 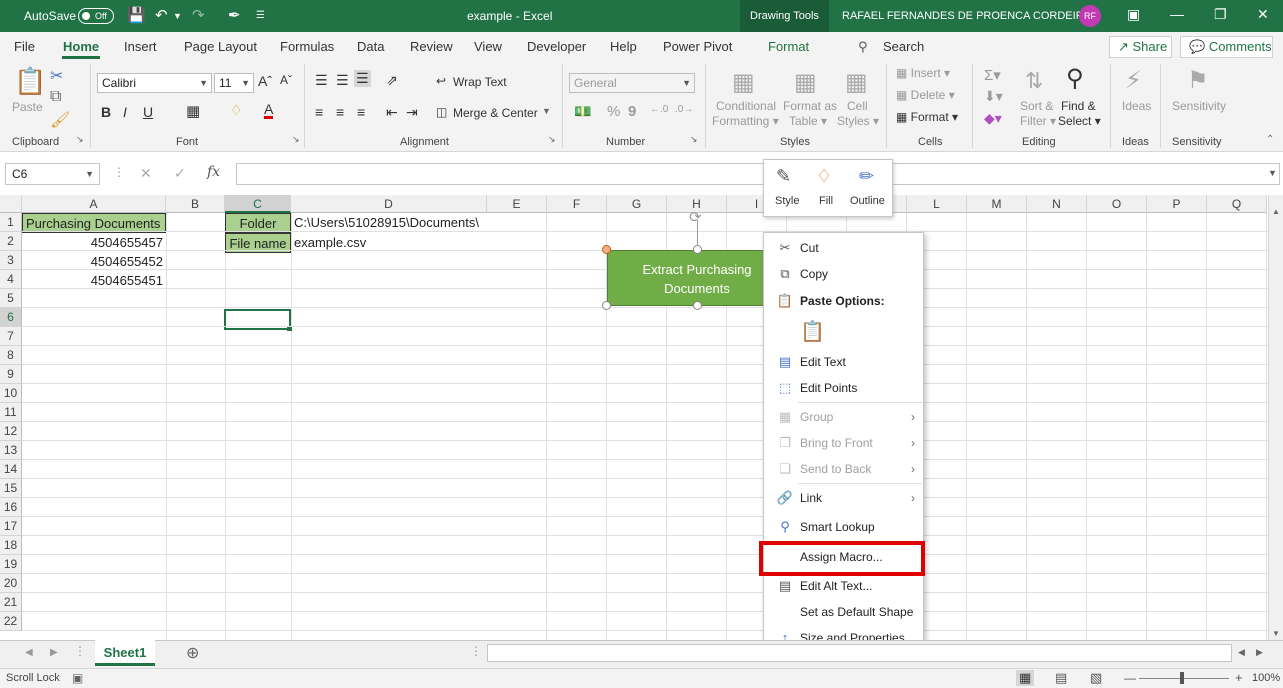 I want to click on style-label: Style, so click(x=787, y=201).